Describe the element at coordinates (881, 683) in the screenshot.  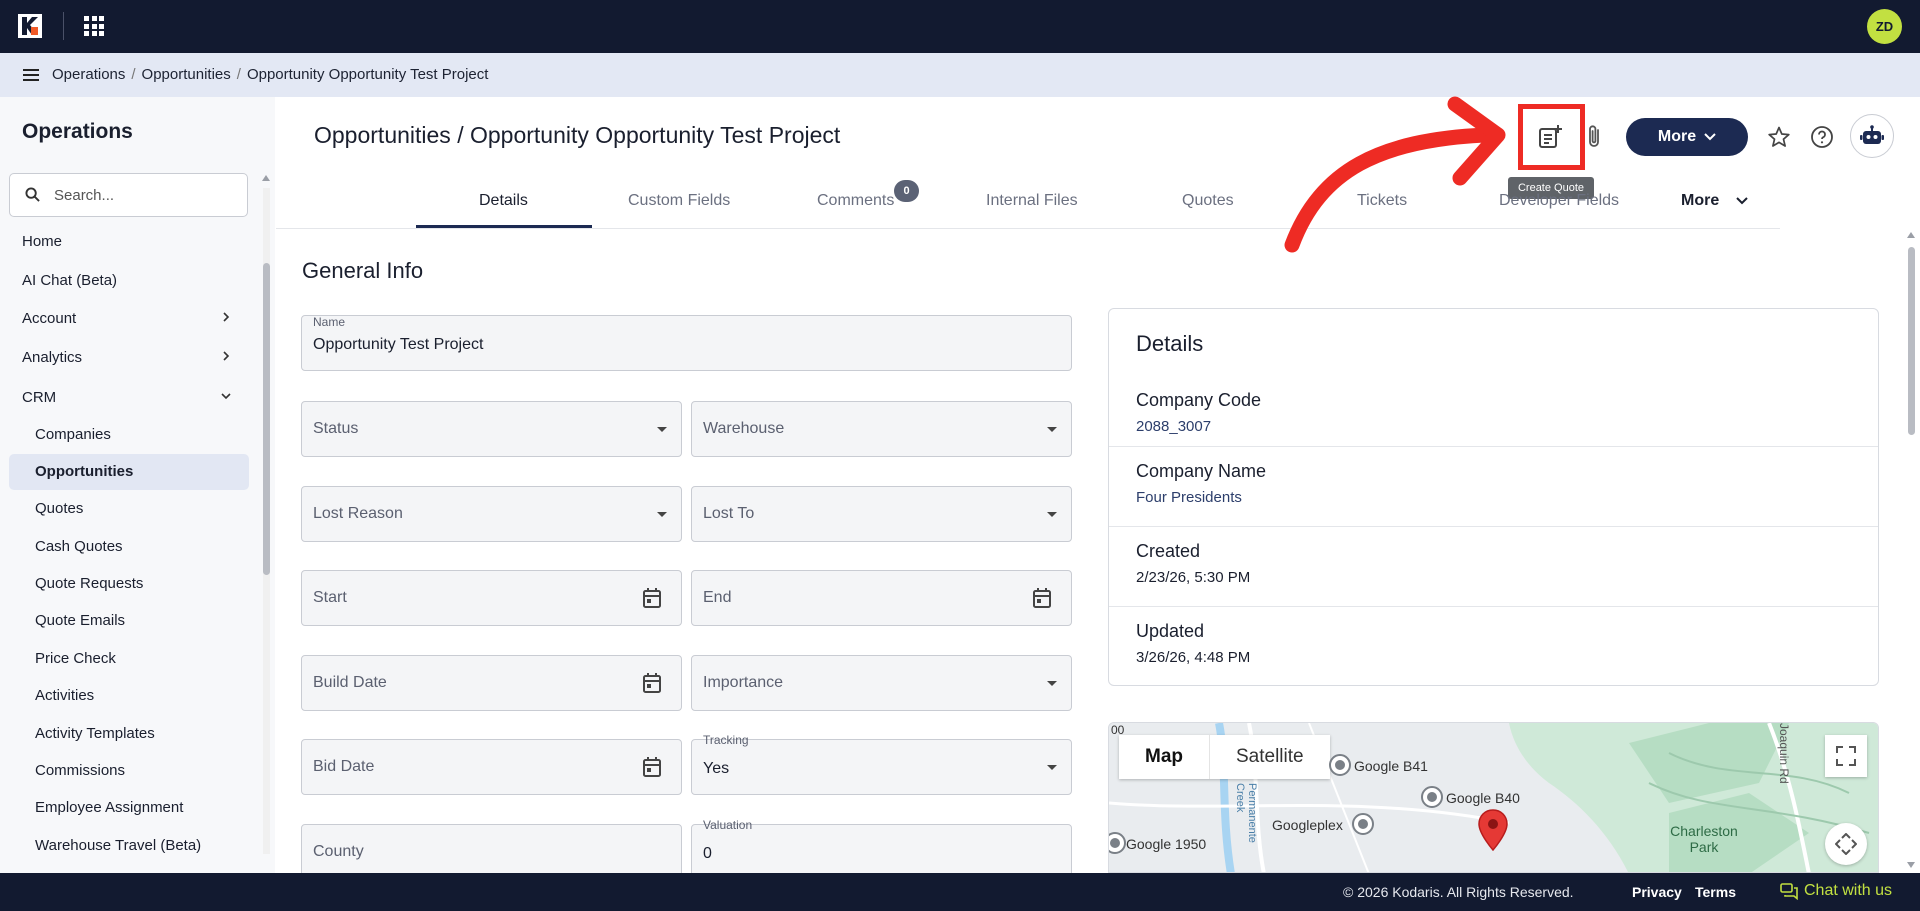
I see `importance-select: Importance` at that location.